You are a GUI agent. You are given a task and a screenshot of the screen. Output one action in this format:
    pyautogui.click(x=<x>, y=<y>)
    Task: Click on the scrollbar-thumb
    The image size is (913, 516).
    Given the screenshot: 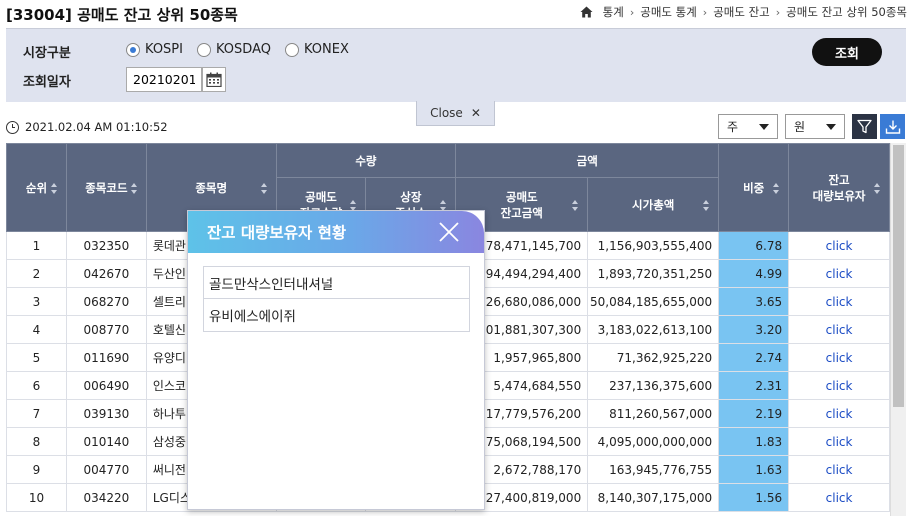 What is the action you would take?
    pyautogui.click(x=898, y=276)
    